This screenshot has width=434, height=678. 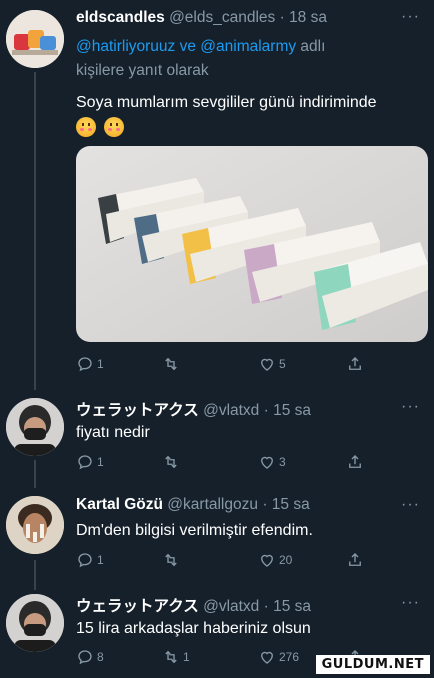 I want to click on retweet-button: 1, so click(x=176, y=657).